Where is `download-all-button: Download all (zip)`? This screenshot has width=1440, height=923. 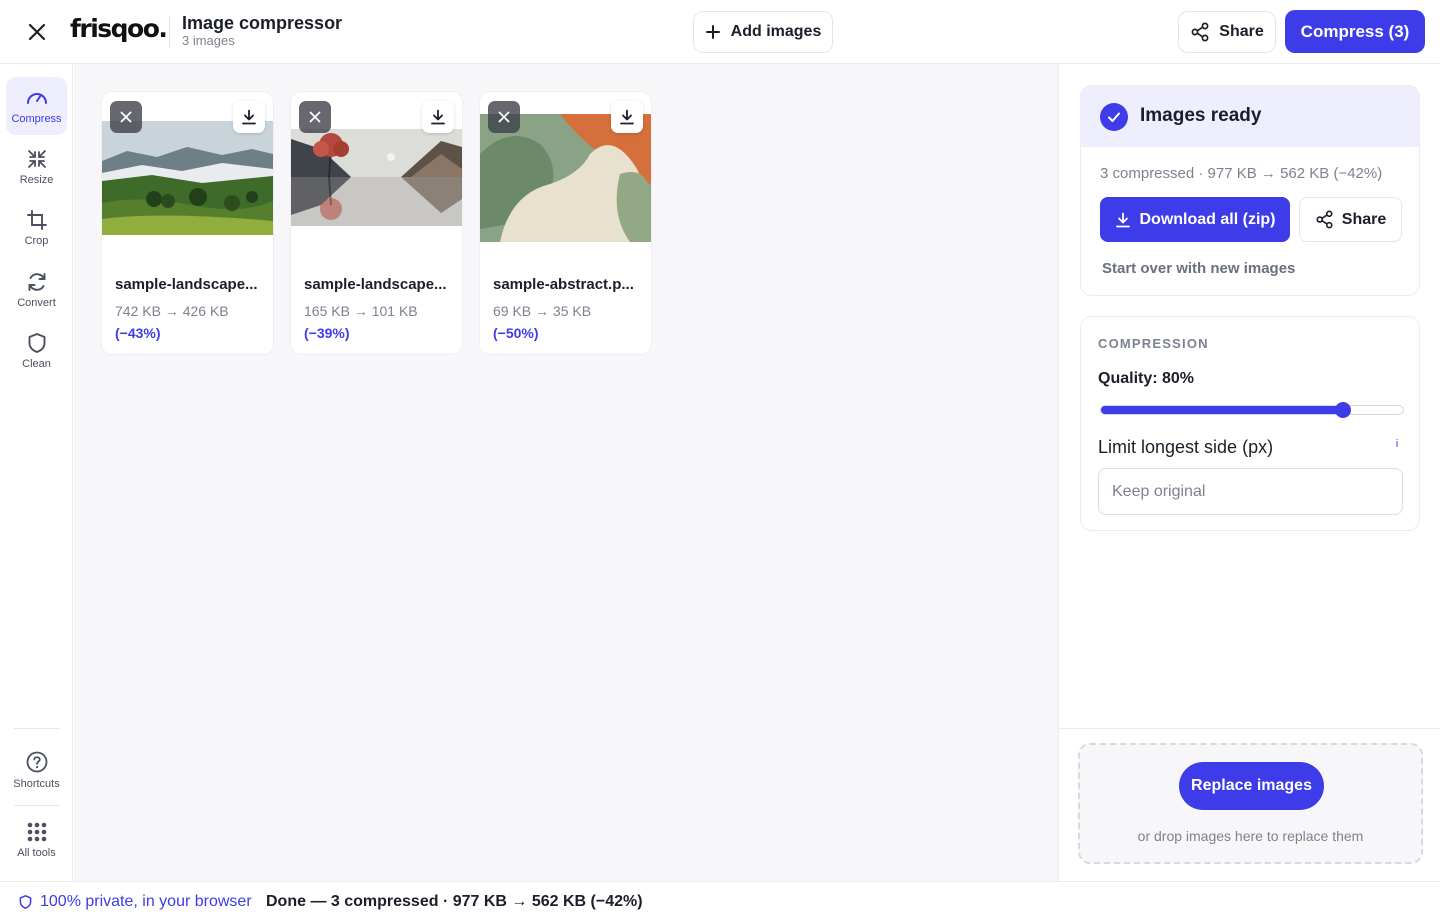
download-all-button: Download all (zip) is located at coordinates (1195, 219).